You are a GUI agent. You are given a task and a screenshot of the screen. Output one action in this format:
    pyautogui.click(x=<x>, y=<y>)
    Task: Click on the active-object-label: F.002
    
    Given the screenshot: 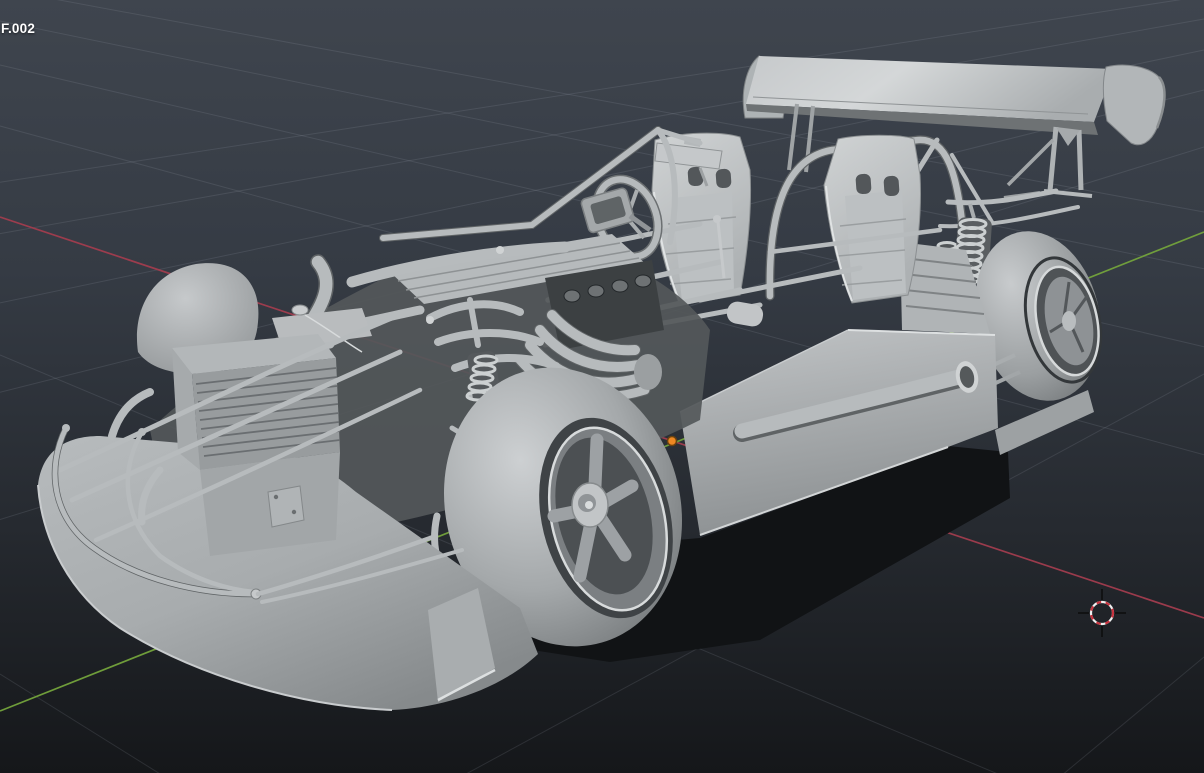 What is the action you would take?
    pyautogui.click(x=18, y=28)
    